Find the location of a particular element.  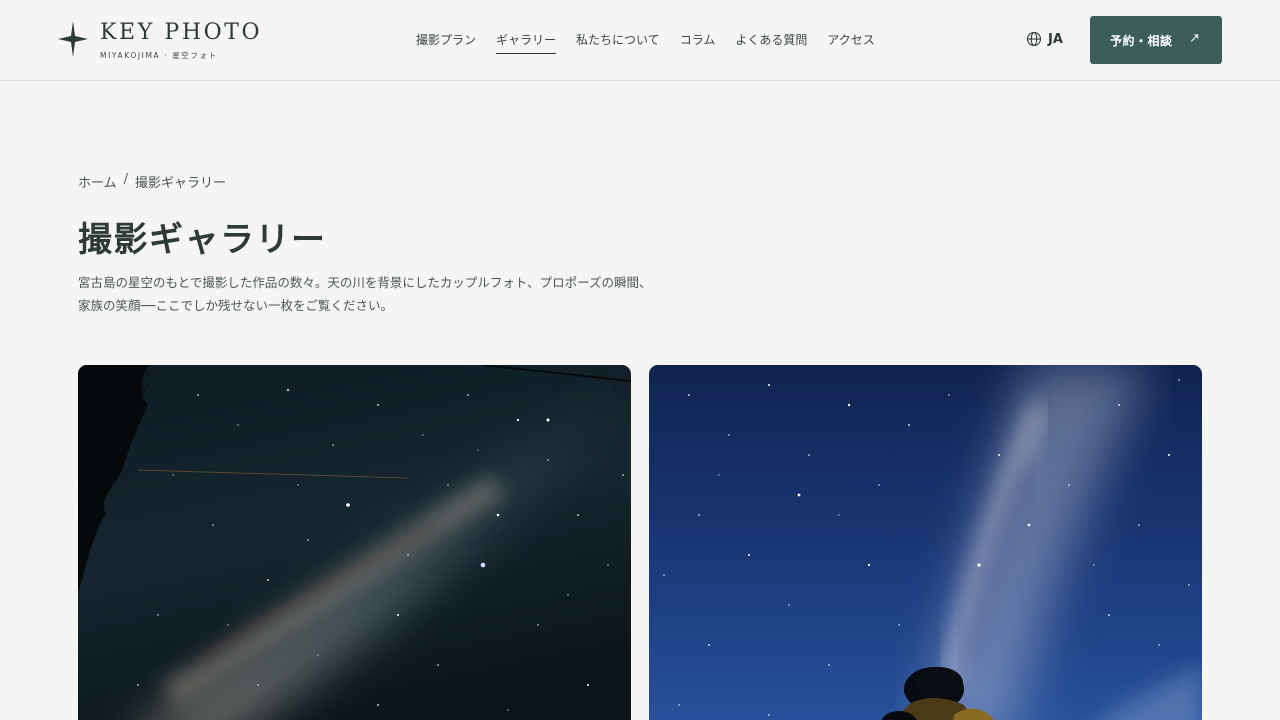

nav-item-faq: よくある質問 is located at coordinates (771, 40).